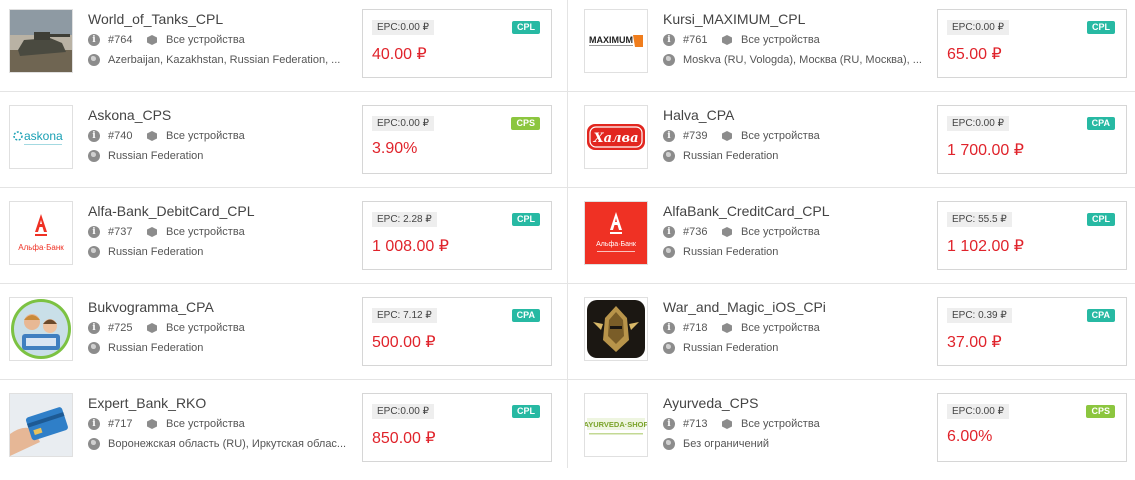 The image size is (1135, 480). Describe the element at coordinates (741, 232) in the screenshot. I see `offer-meta: #736 Все устройства` at that location.